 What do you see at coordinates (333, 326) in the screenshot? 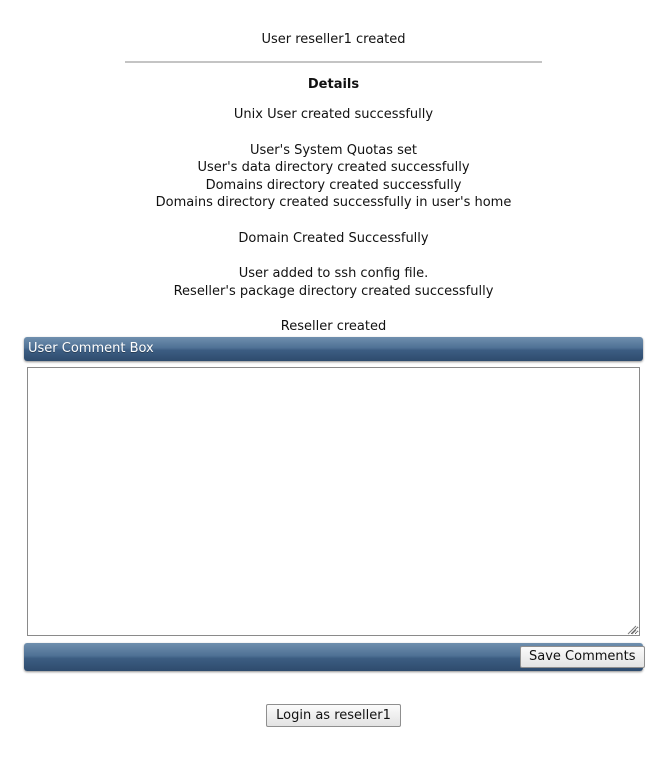
I see `status-message: Reseller created` at bounding box center [333, 326].